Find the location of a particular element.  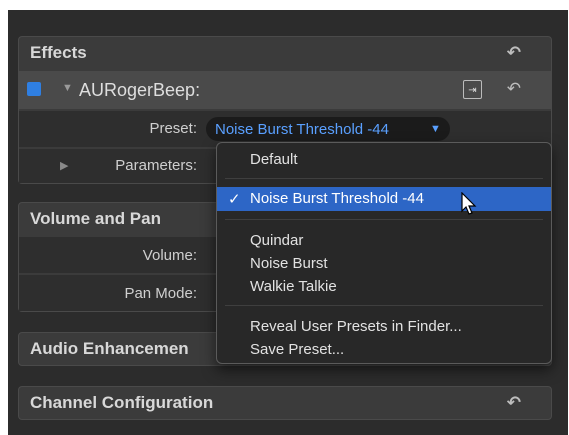

volume-label: Volume: is located at coordinates (169, 255).